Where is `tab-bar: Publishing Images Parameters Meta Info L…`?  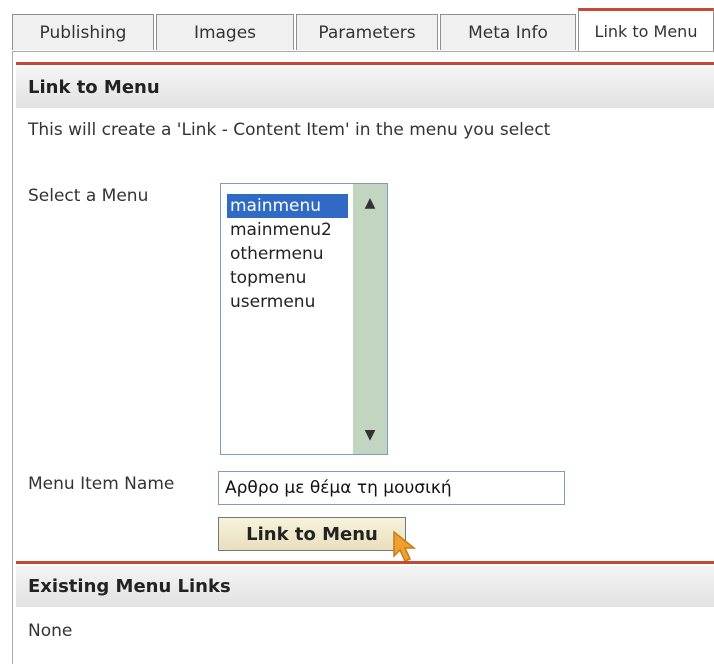
tab-bar: Publishing Images Parameters Meta Info L… is located at coordinates (357, 26).